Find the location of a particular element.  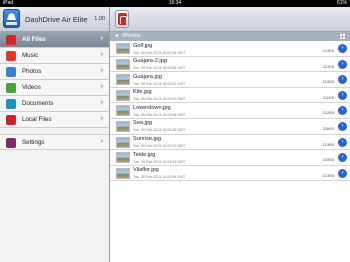

status-bar: iPad 16:34 61% is located at coordinates (175, 3).